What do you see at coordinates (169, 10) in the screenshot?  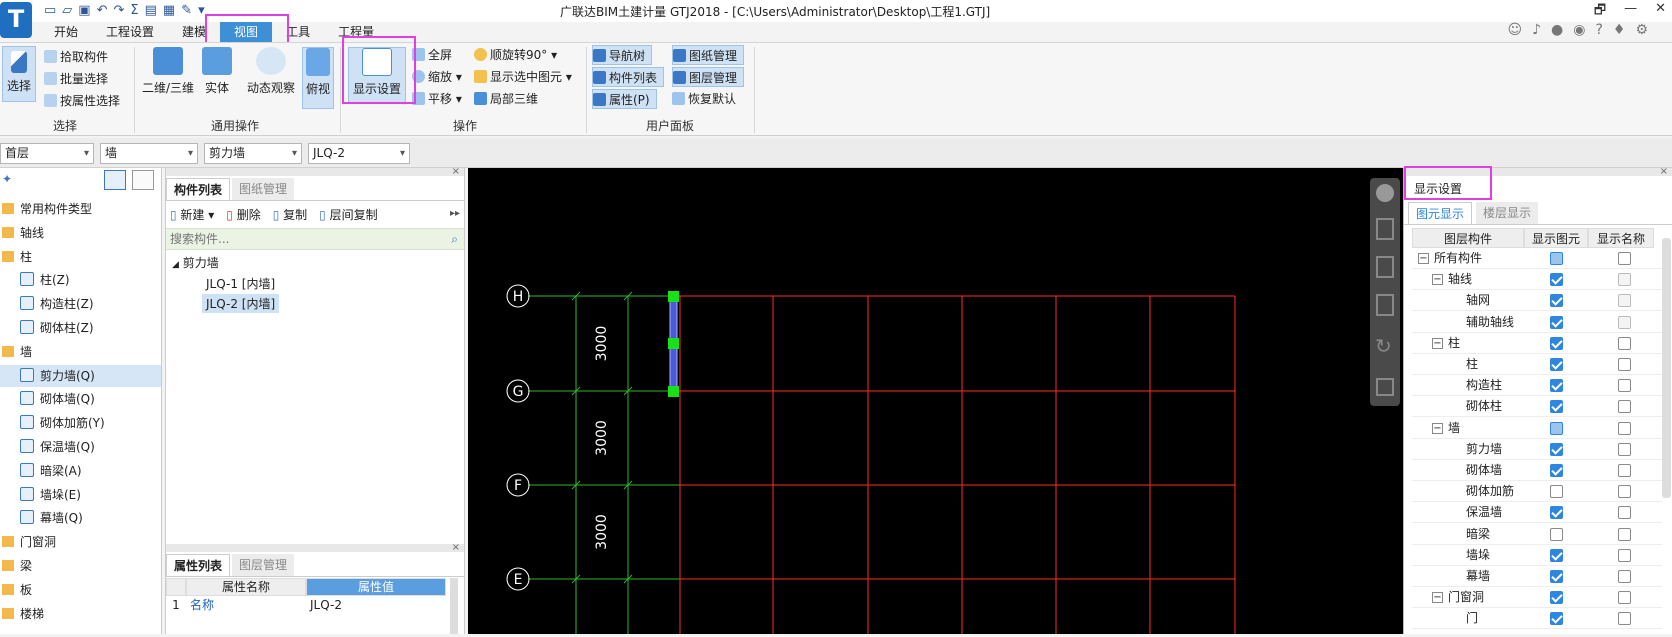 I see `grid-icon: ▦` at bounding box center [169, 10].